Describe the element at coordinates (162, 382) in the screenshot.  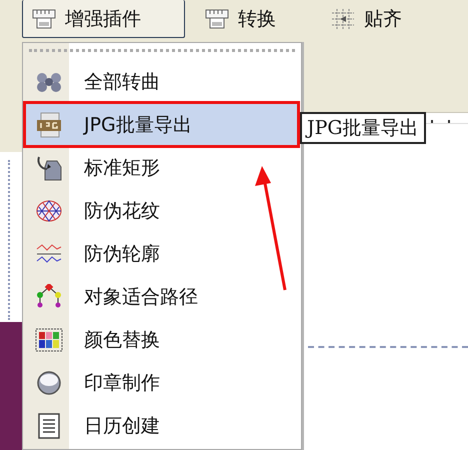
I see `menu-item: 印章制作` at that location.